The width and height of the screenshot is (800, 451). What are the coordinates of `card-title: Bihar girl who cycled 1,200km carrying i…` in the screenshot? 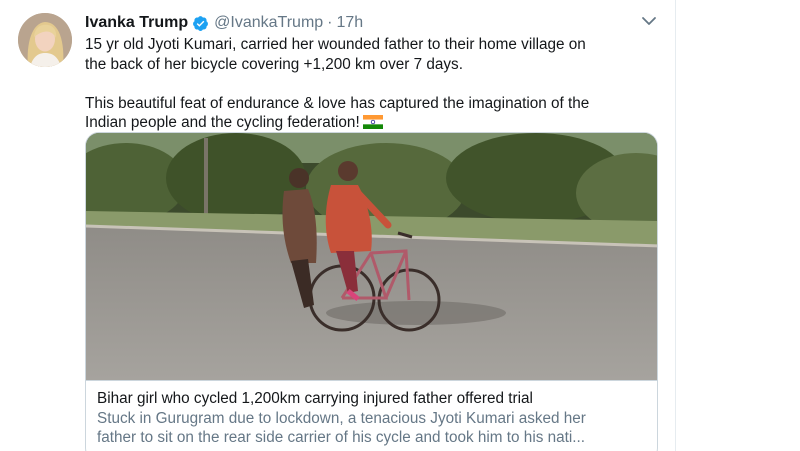 It's located at (373, 399).